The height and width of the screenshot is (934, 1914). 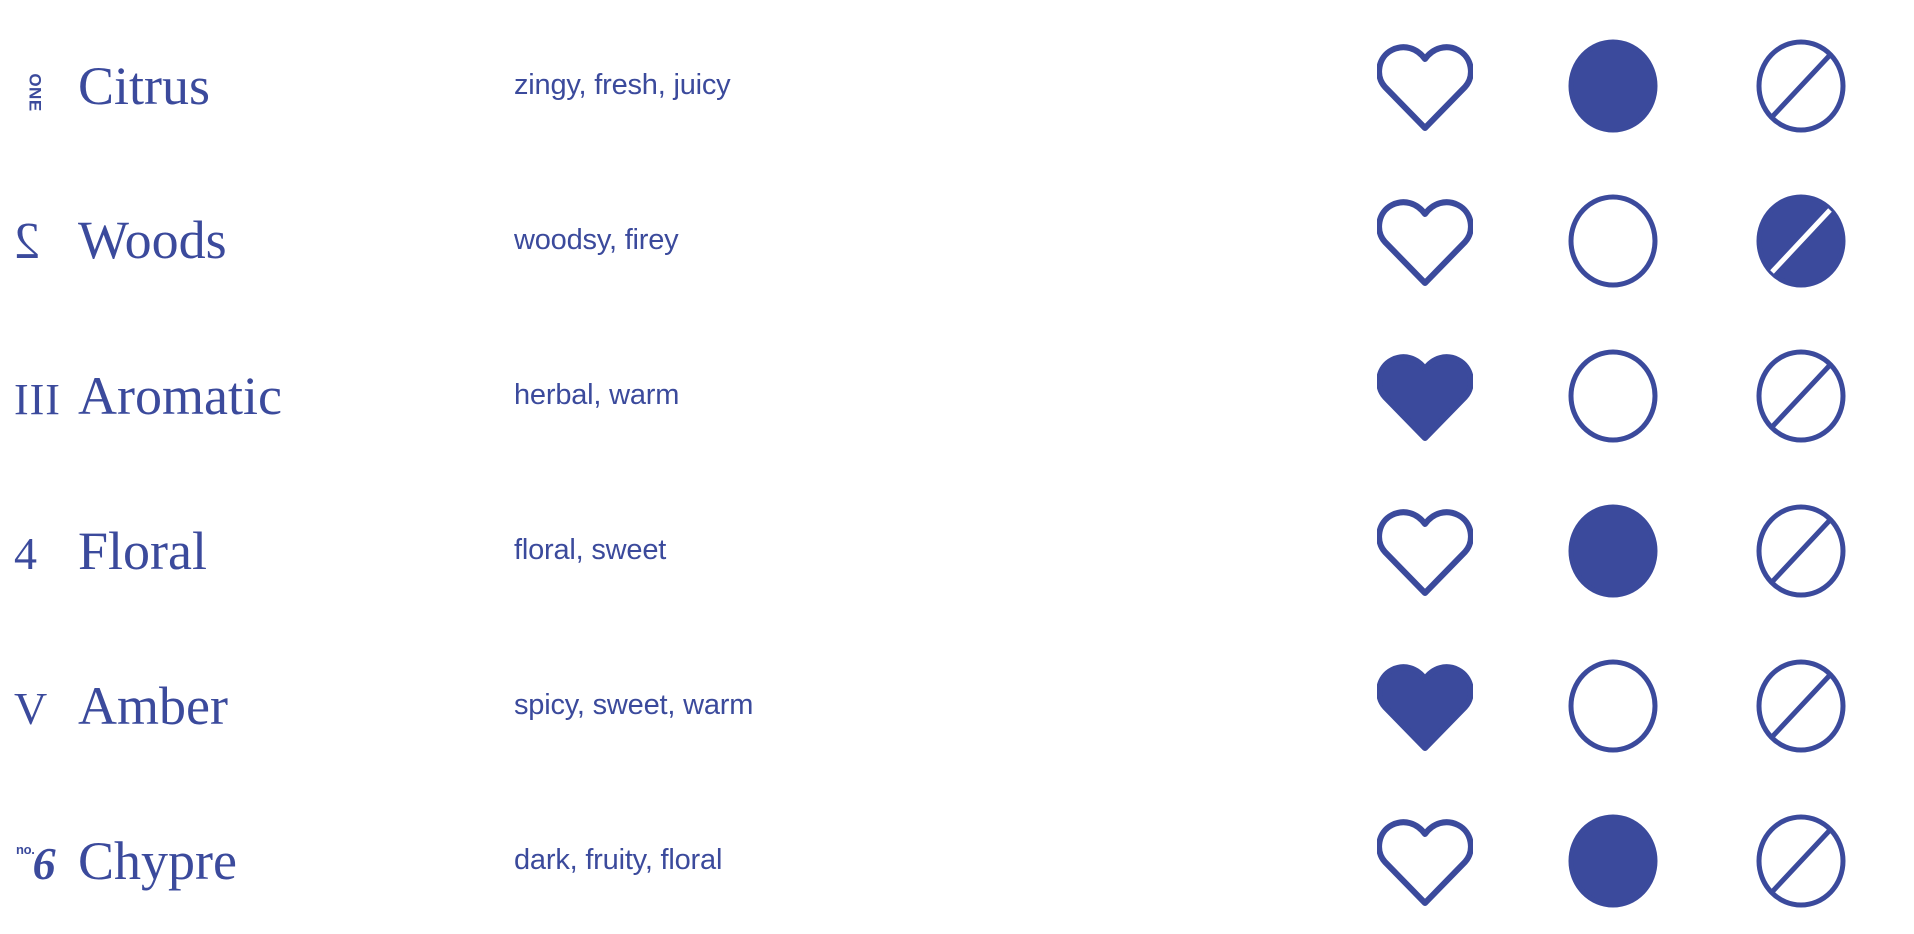 I want to click on descriptor-label: dark, fruity, floral, so click(x=618, y=860).